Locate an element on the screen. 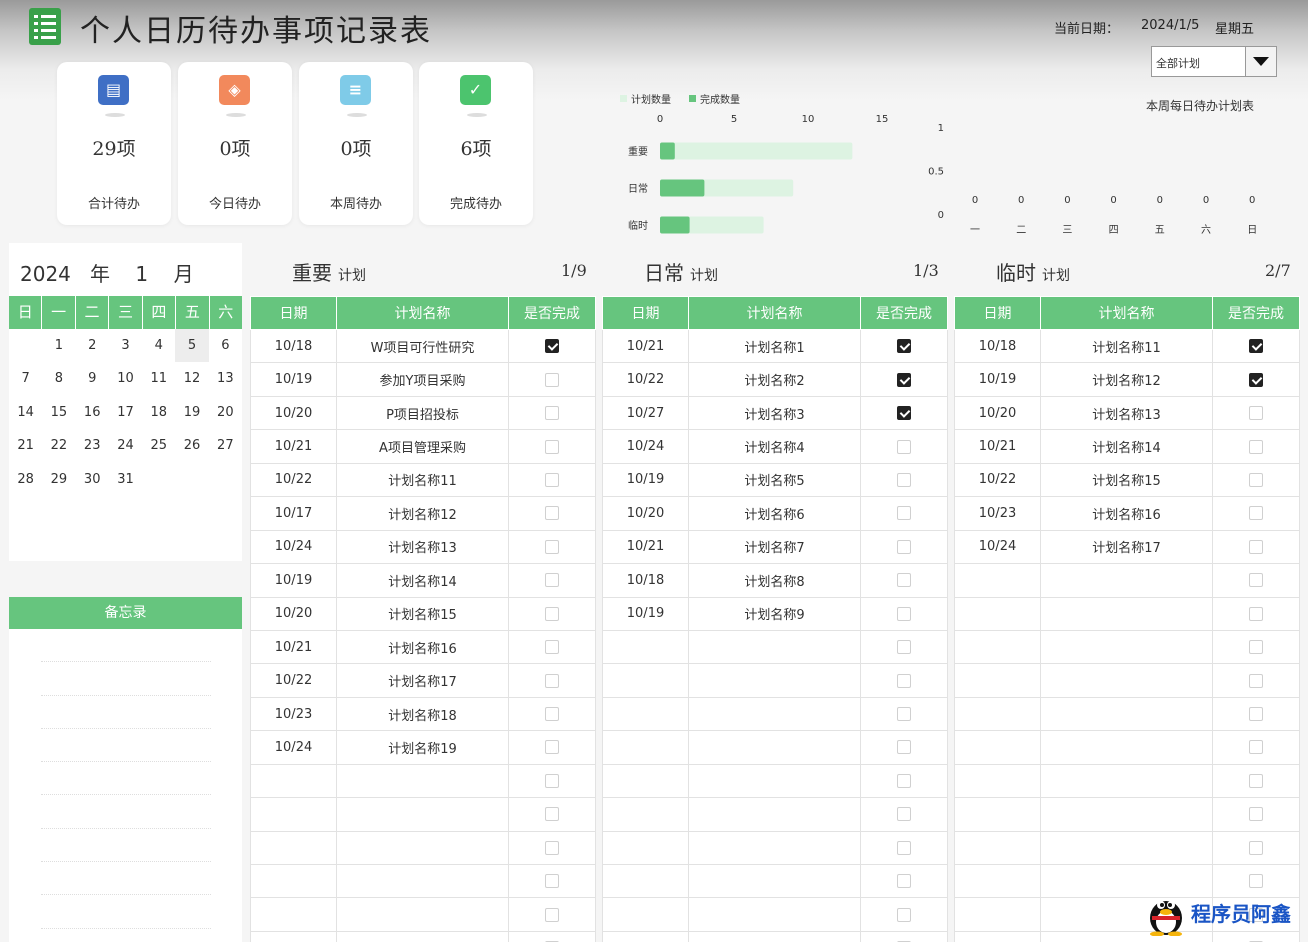  calendar-day: 6 is located at coordinates (225, 345).